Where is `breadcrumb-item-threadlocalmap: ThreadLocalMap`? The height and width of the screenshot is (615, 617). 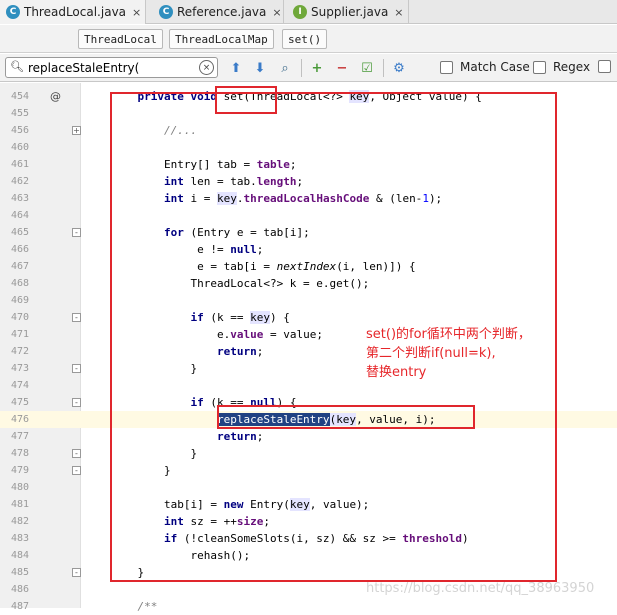 breadcrumb-item-threadlocalmap: ThreadLocalMap is located at coordinates (221, 39).